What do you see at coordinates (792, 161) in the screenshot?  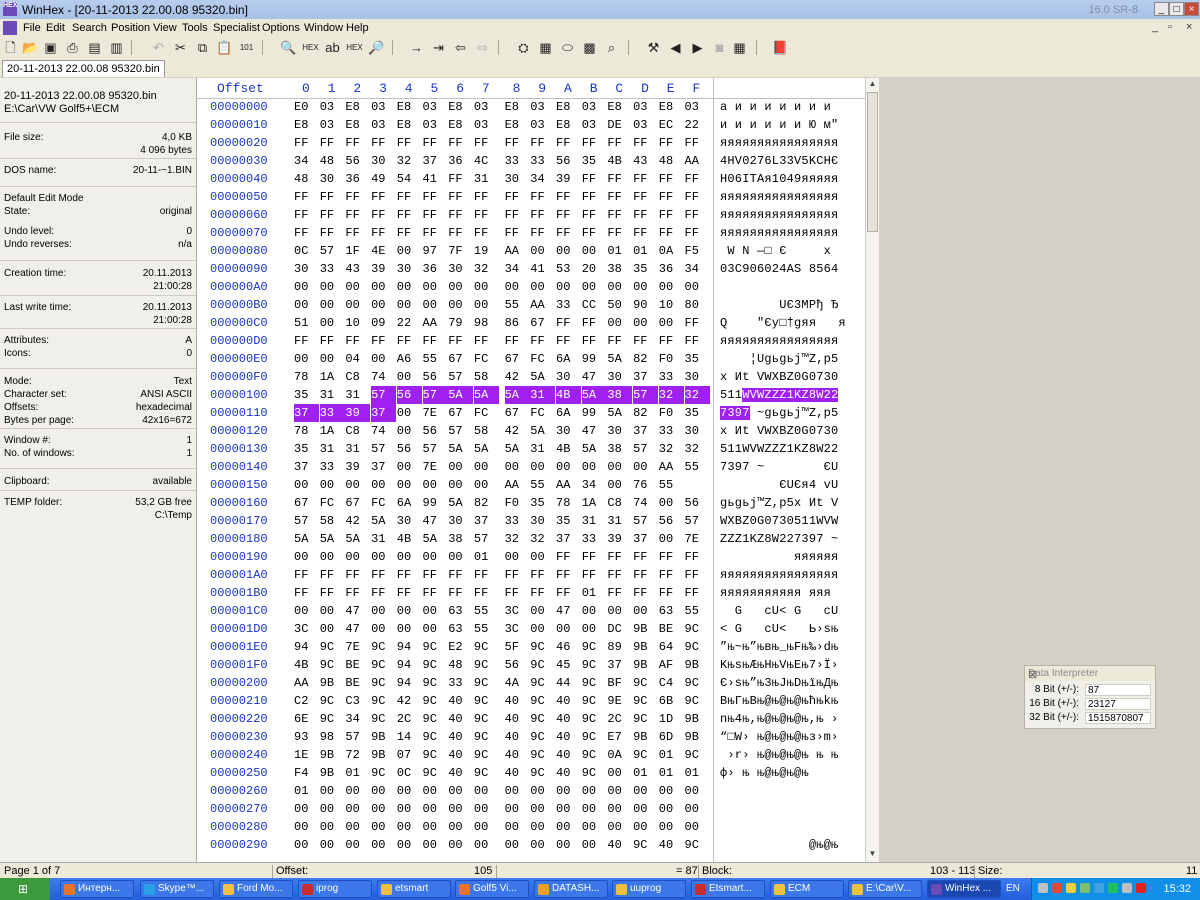 I see `row-ascii: 4HV0276L33V5KCHЄ` at bounding box center [792, 161].